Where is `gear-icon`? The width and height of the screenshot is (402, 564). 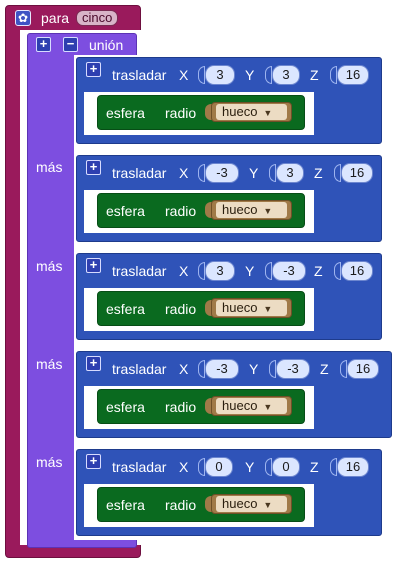 gear-icon is located at coordinates (23, 18).